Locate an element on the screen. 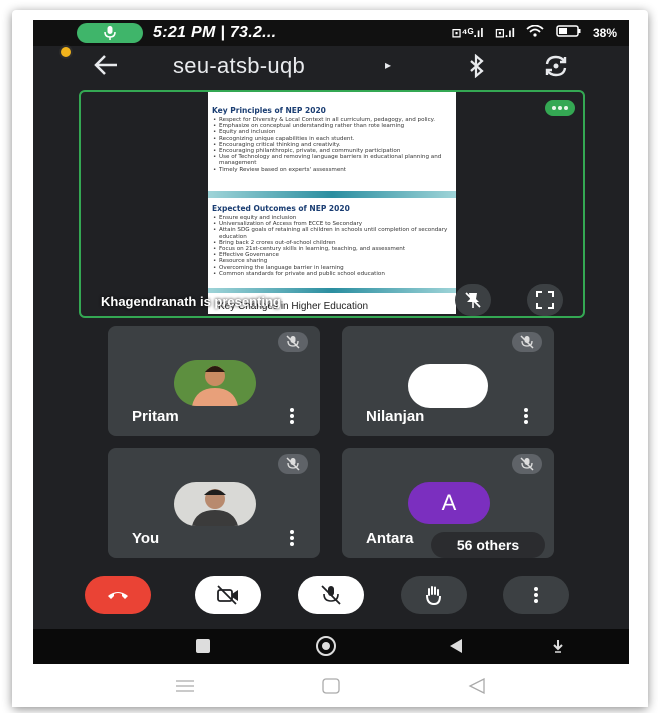 The height and width of the screenshot is (713, 658). mic-toggle-button is located at coordinates (331, 595).